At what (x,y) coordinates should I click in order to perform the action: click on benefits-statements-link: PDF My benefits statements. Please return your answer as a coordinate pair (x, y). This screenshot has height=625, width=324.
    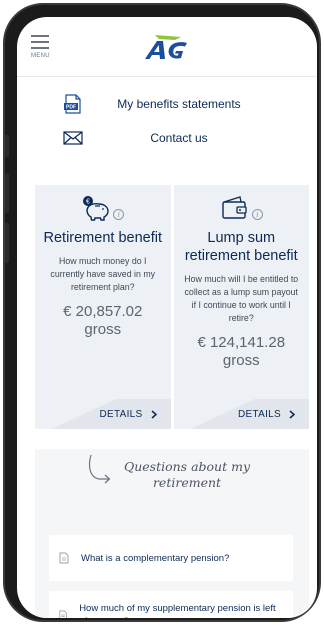
    Looking at the image, I should click on (167, 104).